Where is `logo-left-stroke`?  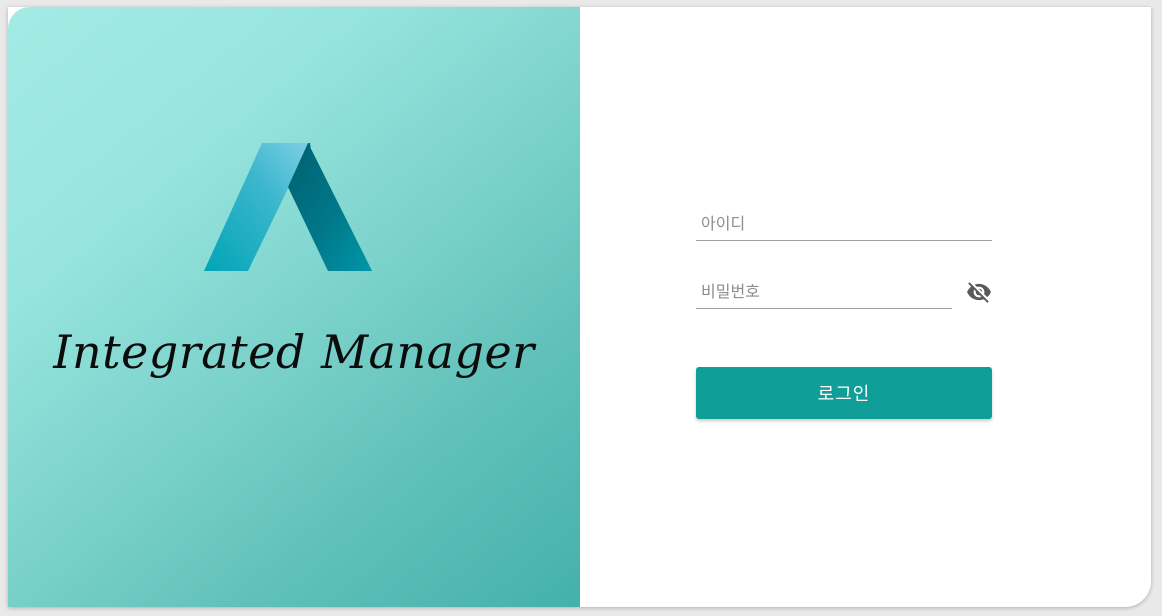 logo-left-stroke is located at coordinates (257, 207).